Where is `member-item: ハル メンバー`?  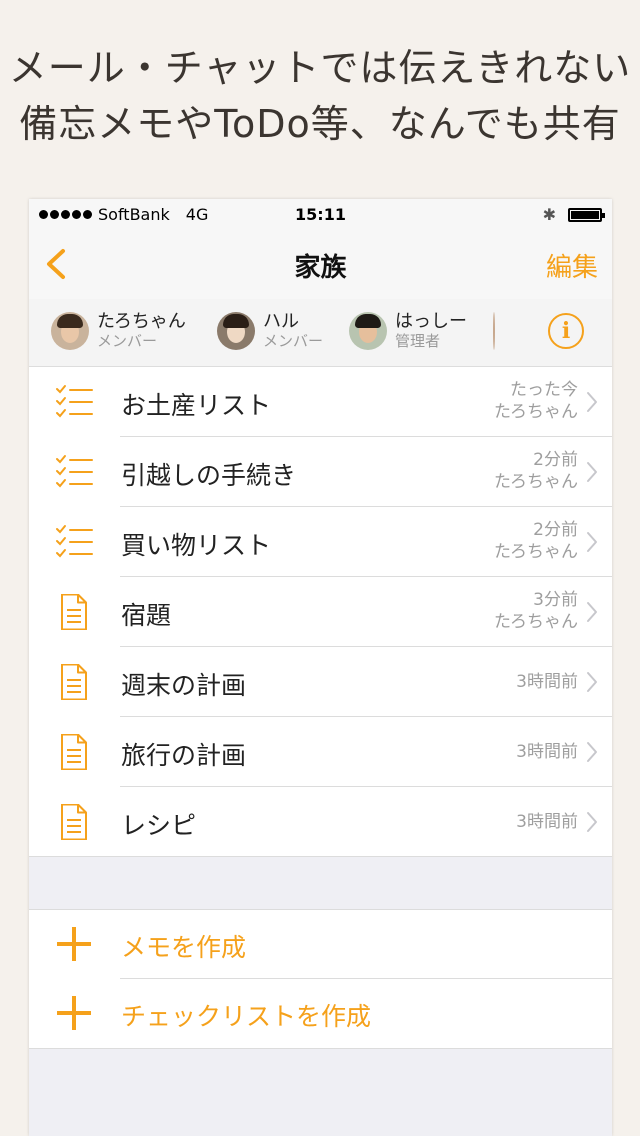 member-item: ハル メンバー is located at coordinates (270, 331).